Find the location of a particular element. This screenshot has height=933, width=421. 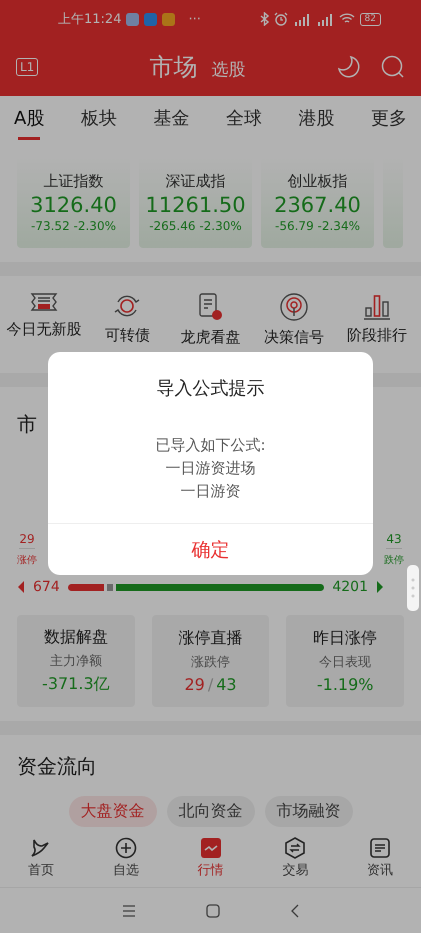

card-value: -1.19% is located at coordinates (345, 684).